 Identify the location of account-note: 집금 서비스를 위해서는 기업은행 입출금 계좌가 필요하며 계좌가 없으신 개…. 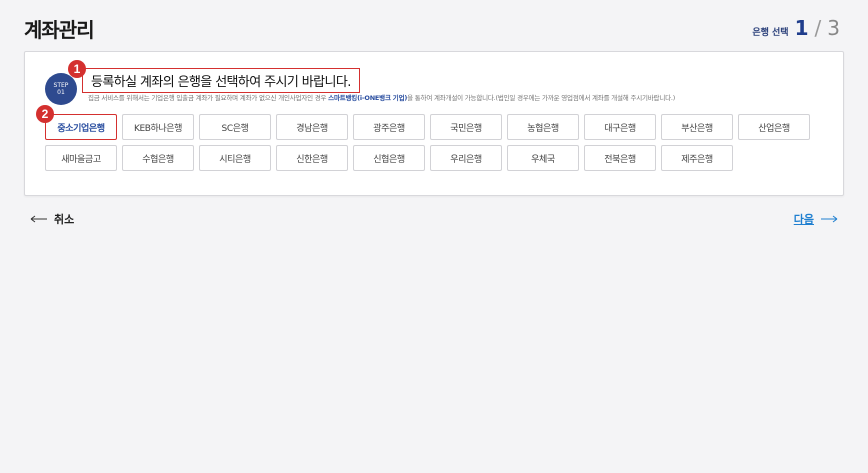
(381, 97).